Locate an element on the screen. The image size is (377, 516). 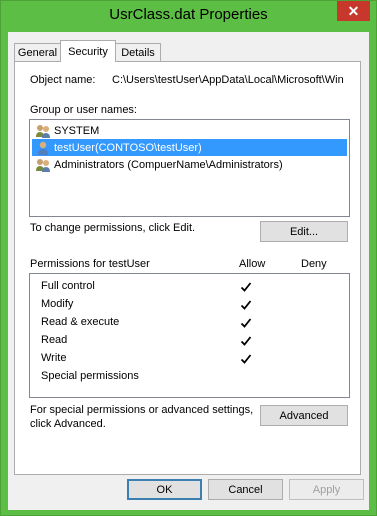
window-title: UsrClass.dat Properties is located at coordinates (188, 14).